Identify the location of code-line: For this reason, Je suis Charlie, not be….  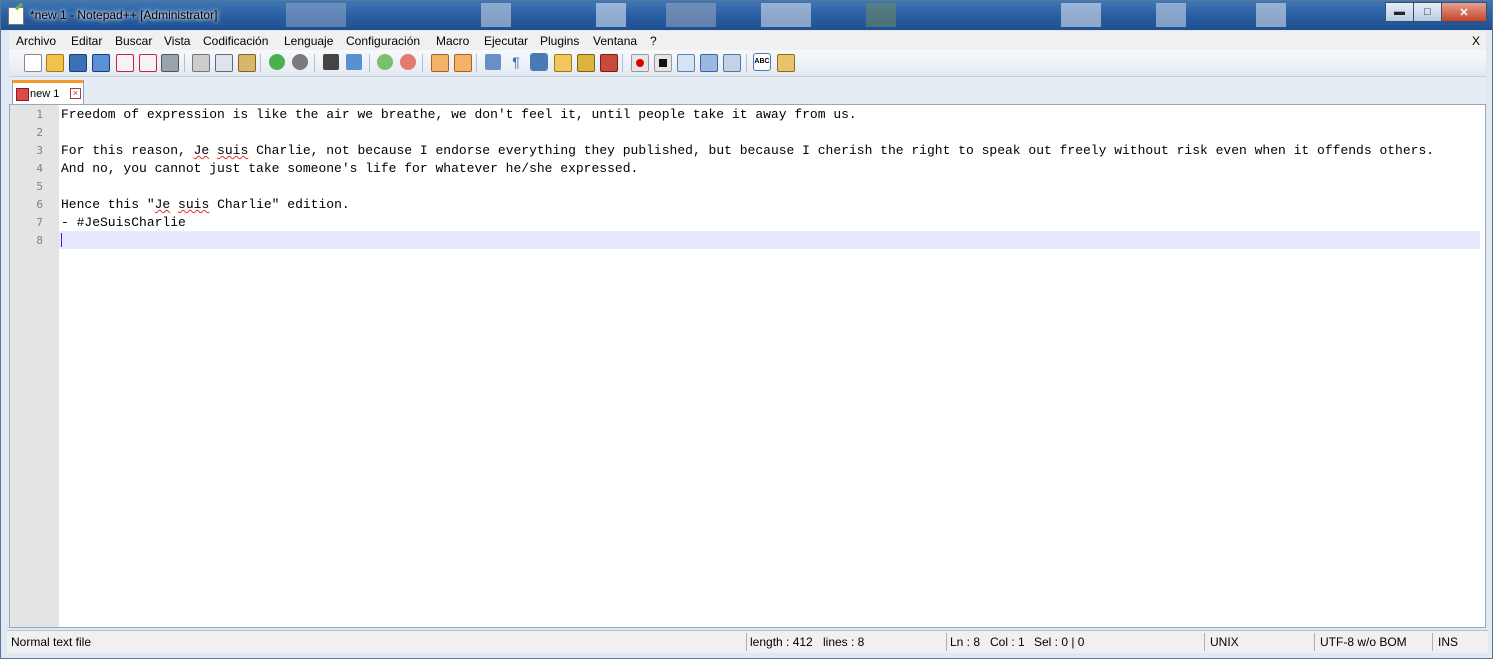
(748, 150).